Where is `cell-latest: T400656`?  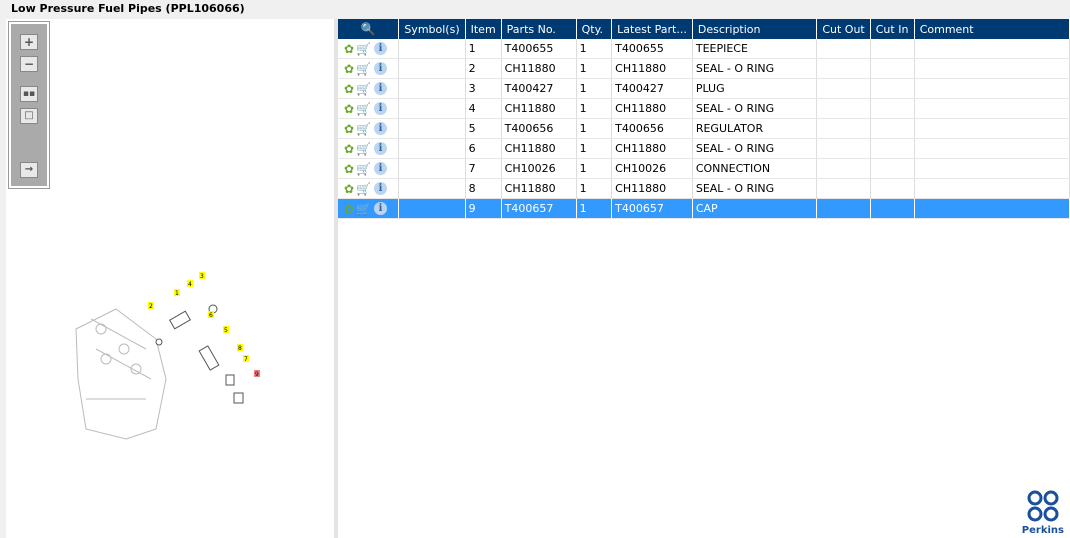 cell-latest: T400656 is located at coordinates (652, 128).